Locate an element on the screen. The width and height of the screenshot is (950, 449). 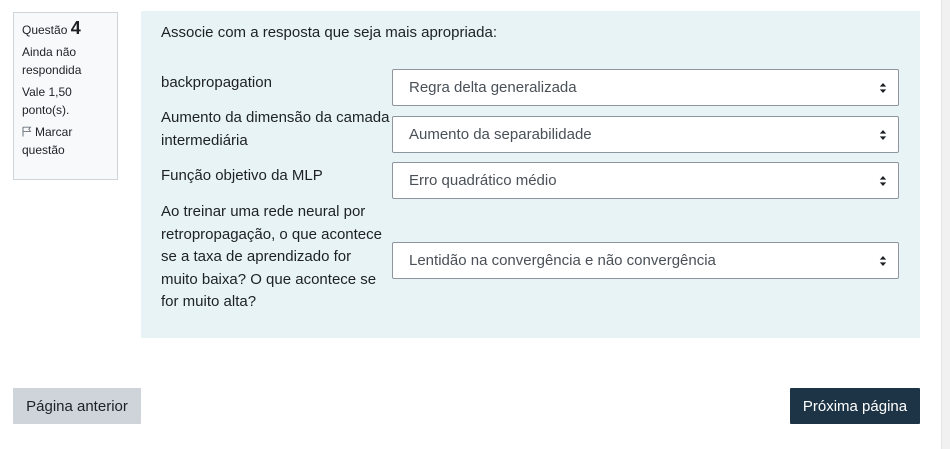
question-points-line: ponto(s). is located at coordinates (46, 110).